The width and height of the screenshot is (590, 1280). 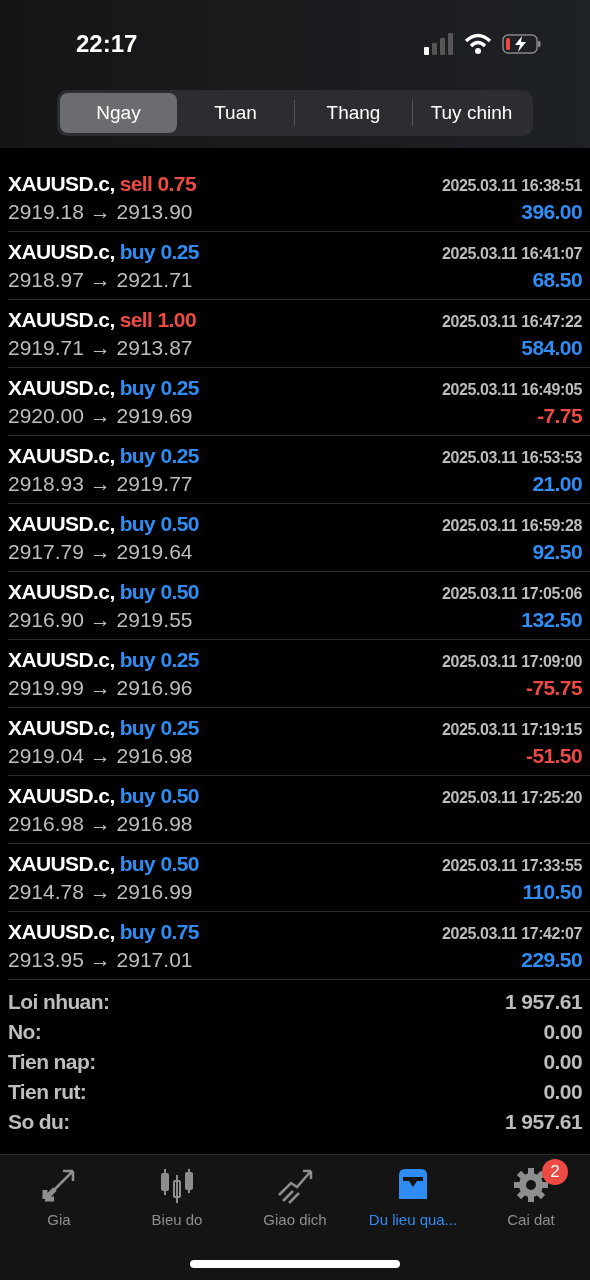 What do you see at coordinates (100, 483) in the screenshot?
I see `price-range: 2918.93 → 2919.77` at bounding box center [100, 483].